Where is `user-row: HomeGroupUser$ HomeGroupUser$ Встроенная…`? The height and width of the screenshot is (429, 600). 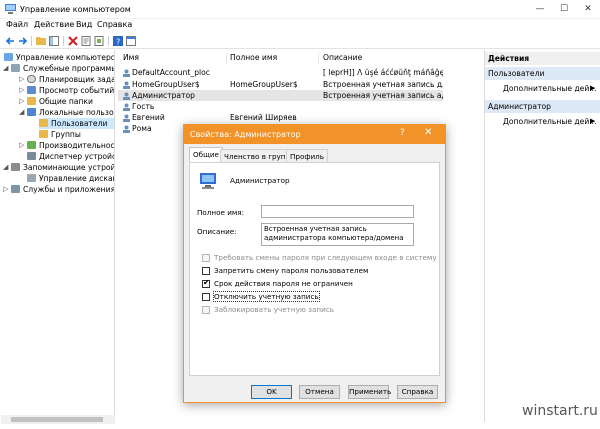
user-row: HomeGroupUser$ HomeGroupUser$ Встроенная… is located at coordinates (280, 84).